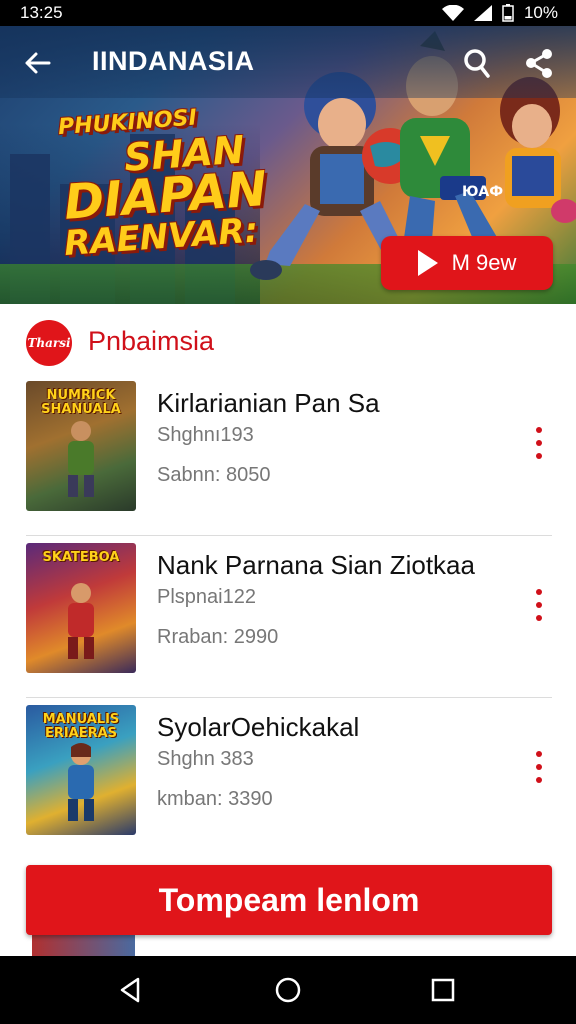 The height and width of the screenshot is (1024, 576). I want to click on system-nav-bar, so click(288, 990).